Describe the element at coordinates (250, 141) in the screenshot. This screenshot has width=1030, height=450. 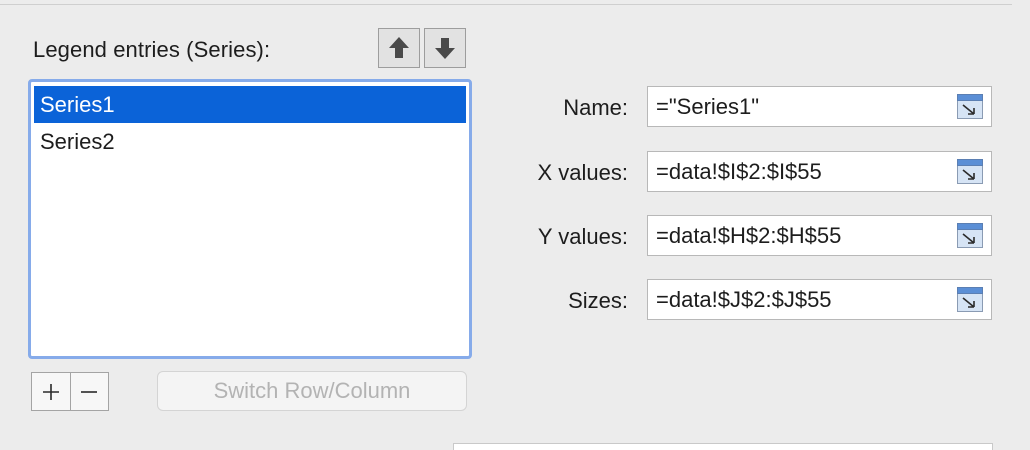
I see `series-list-item: Series2` at that location.